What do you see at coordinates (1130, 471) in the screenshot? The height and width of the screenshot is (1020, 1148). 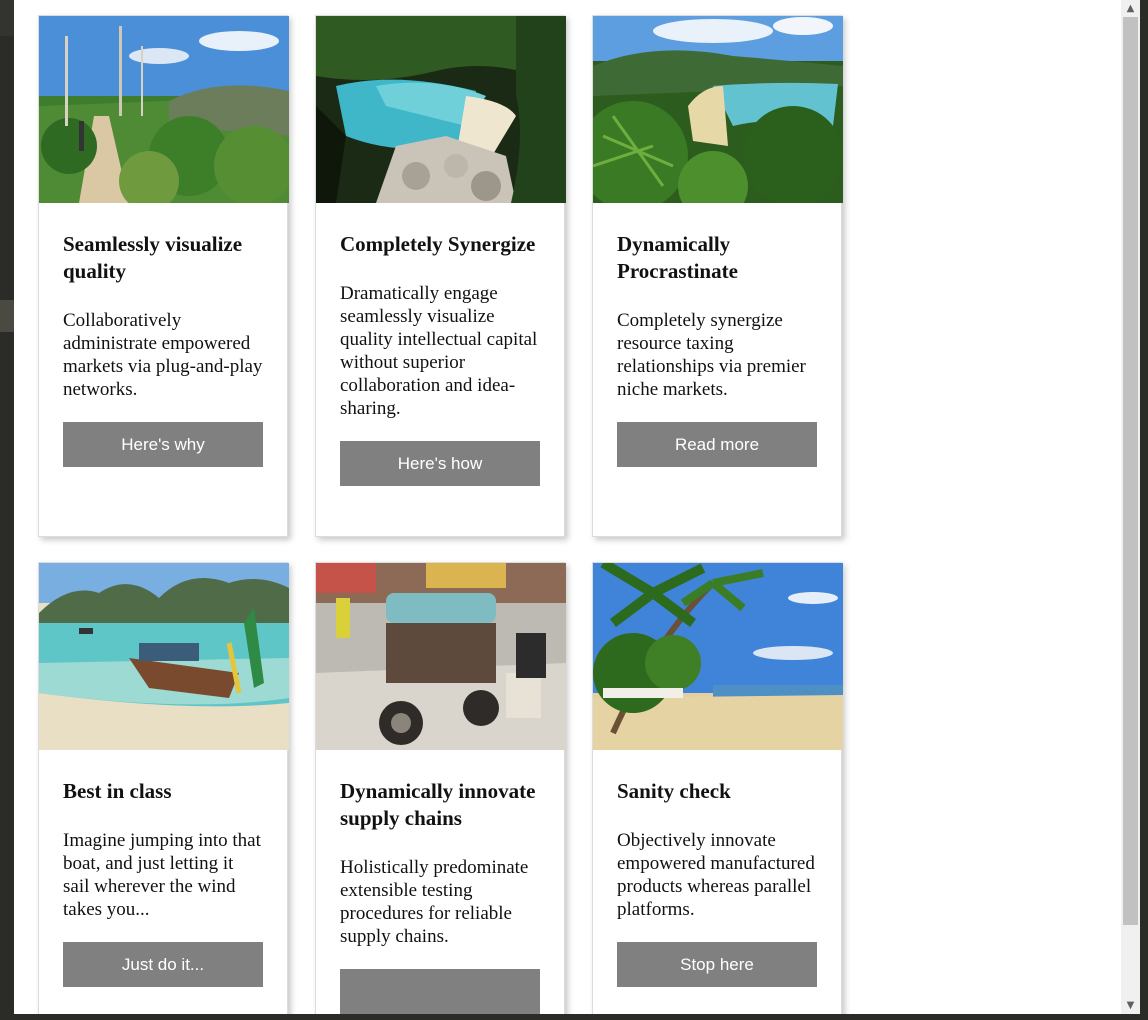 I see `scrollbar-thumb` at bounding box center [1130, 471].